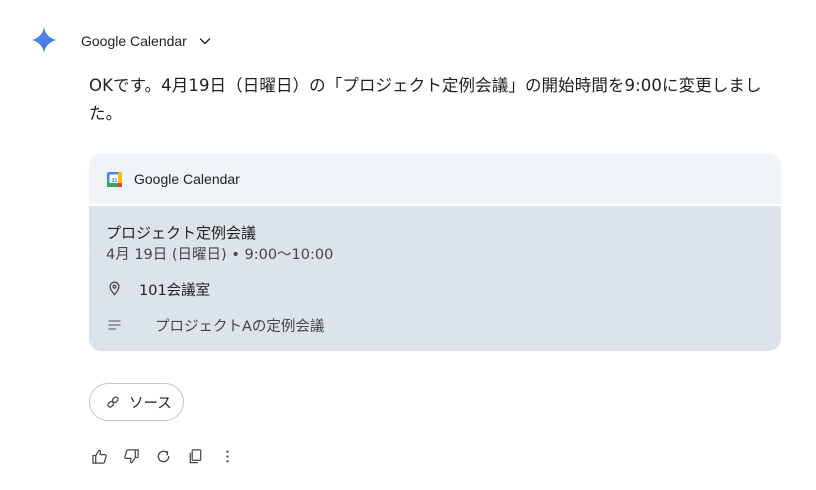 The height and width of the screenshot is (490, 816). I want to click on event-location: 101会議室, so click(175, 291).